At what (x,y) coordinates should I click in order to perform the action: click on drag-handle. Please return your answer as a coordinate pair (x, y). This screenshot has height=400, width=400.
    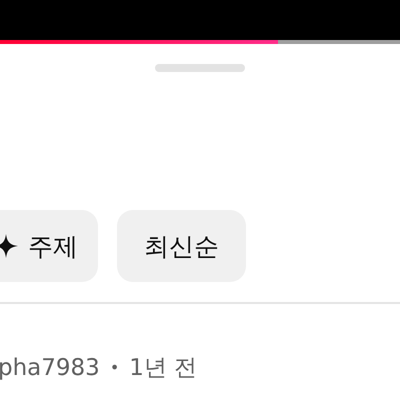
    Looking at the image, I should click on (200, 68).